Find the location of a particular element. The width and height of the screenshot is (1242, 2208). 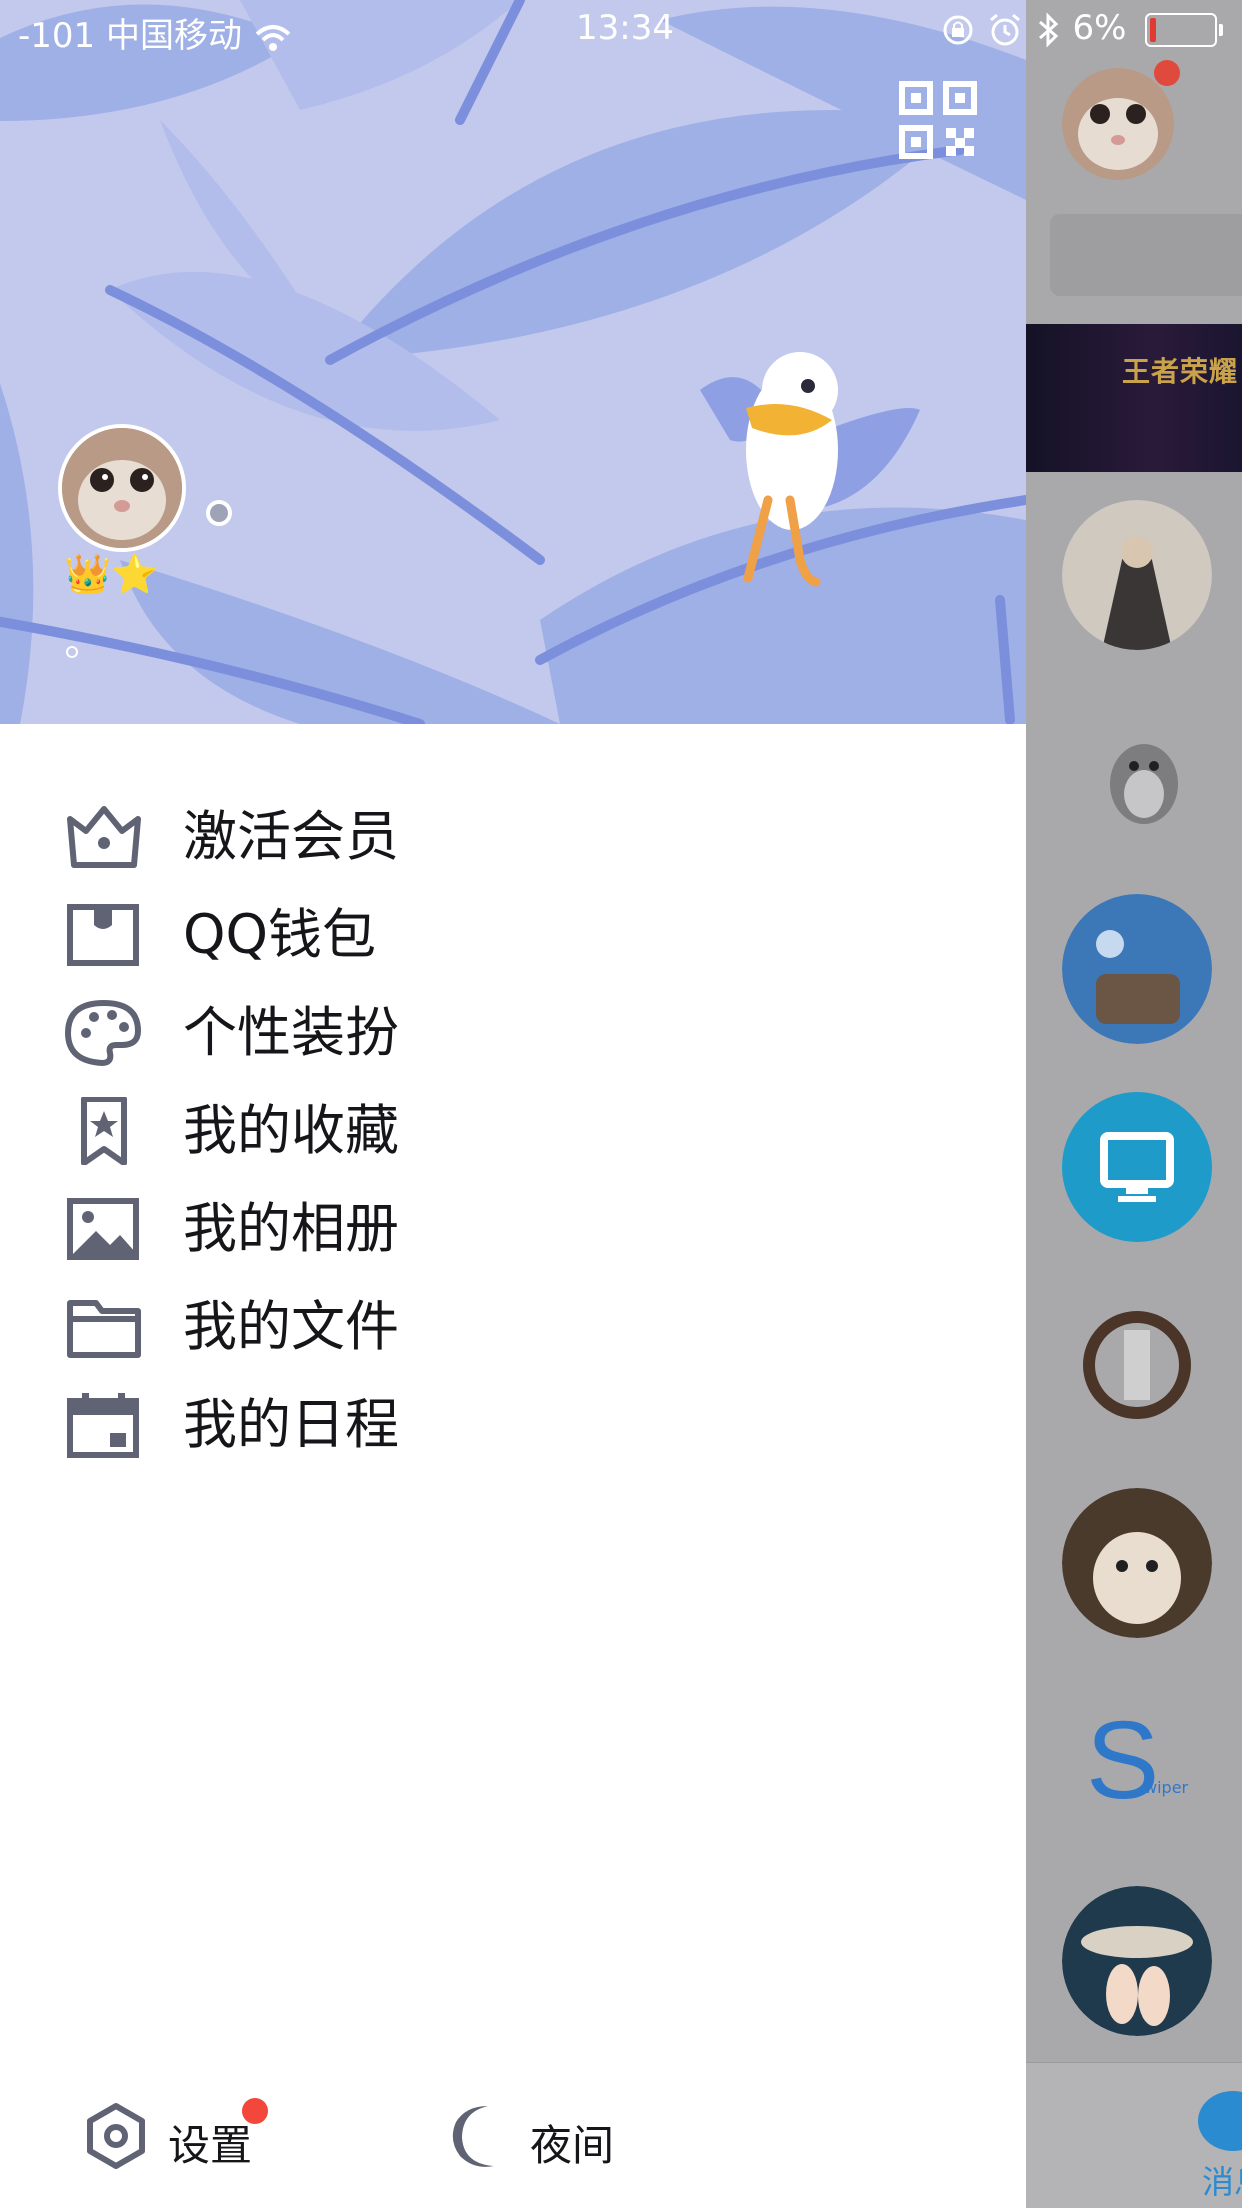

qr-code-button is located at coordinates (938, 120).